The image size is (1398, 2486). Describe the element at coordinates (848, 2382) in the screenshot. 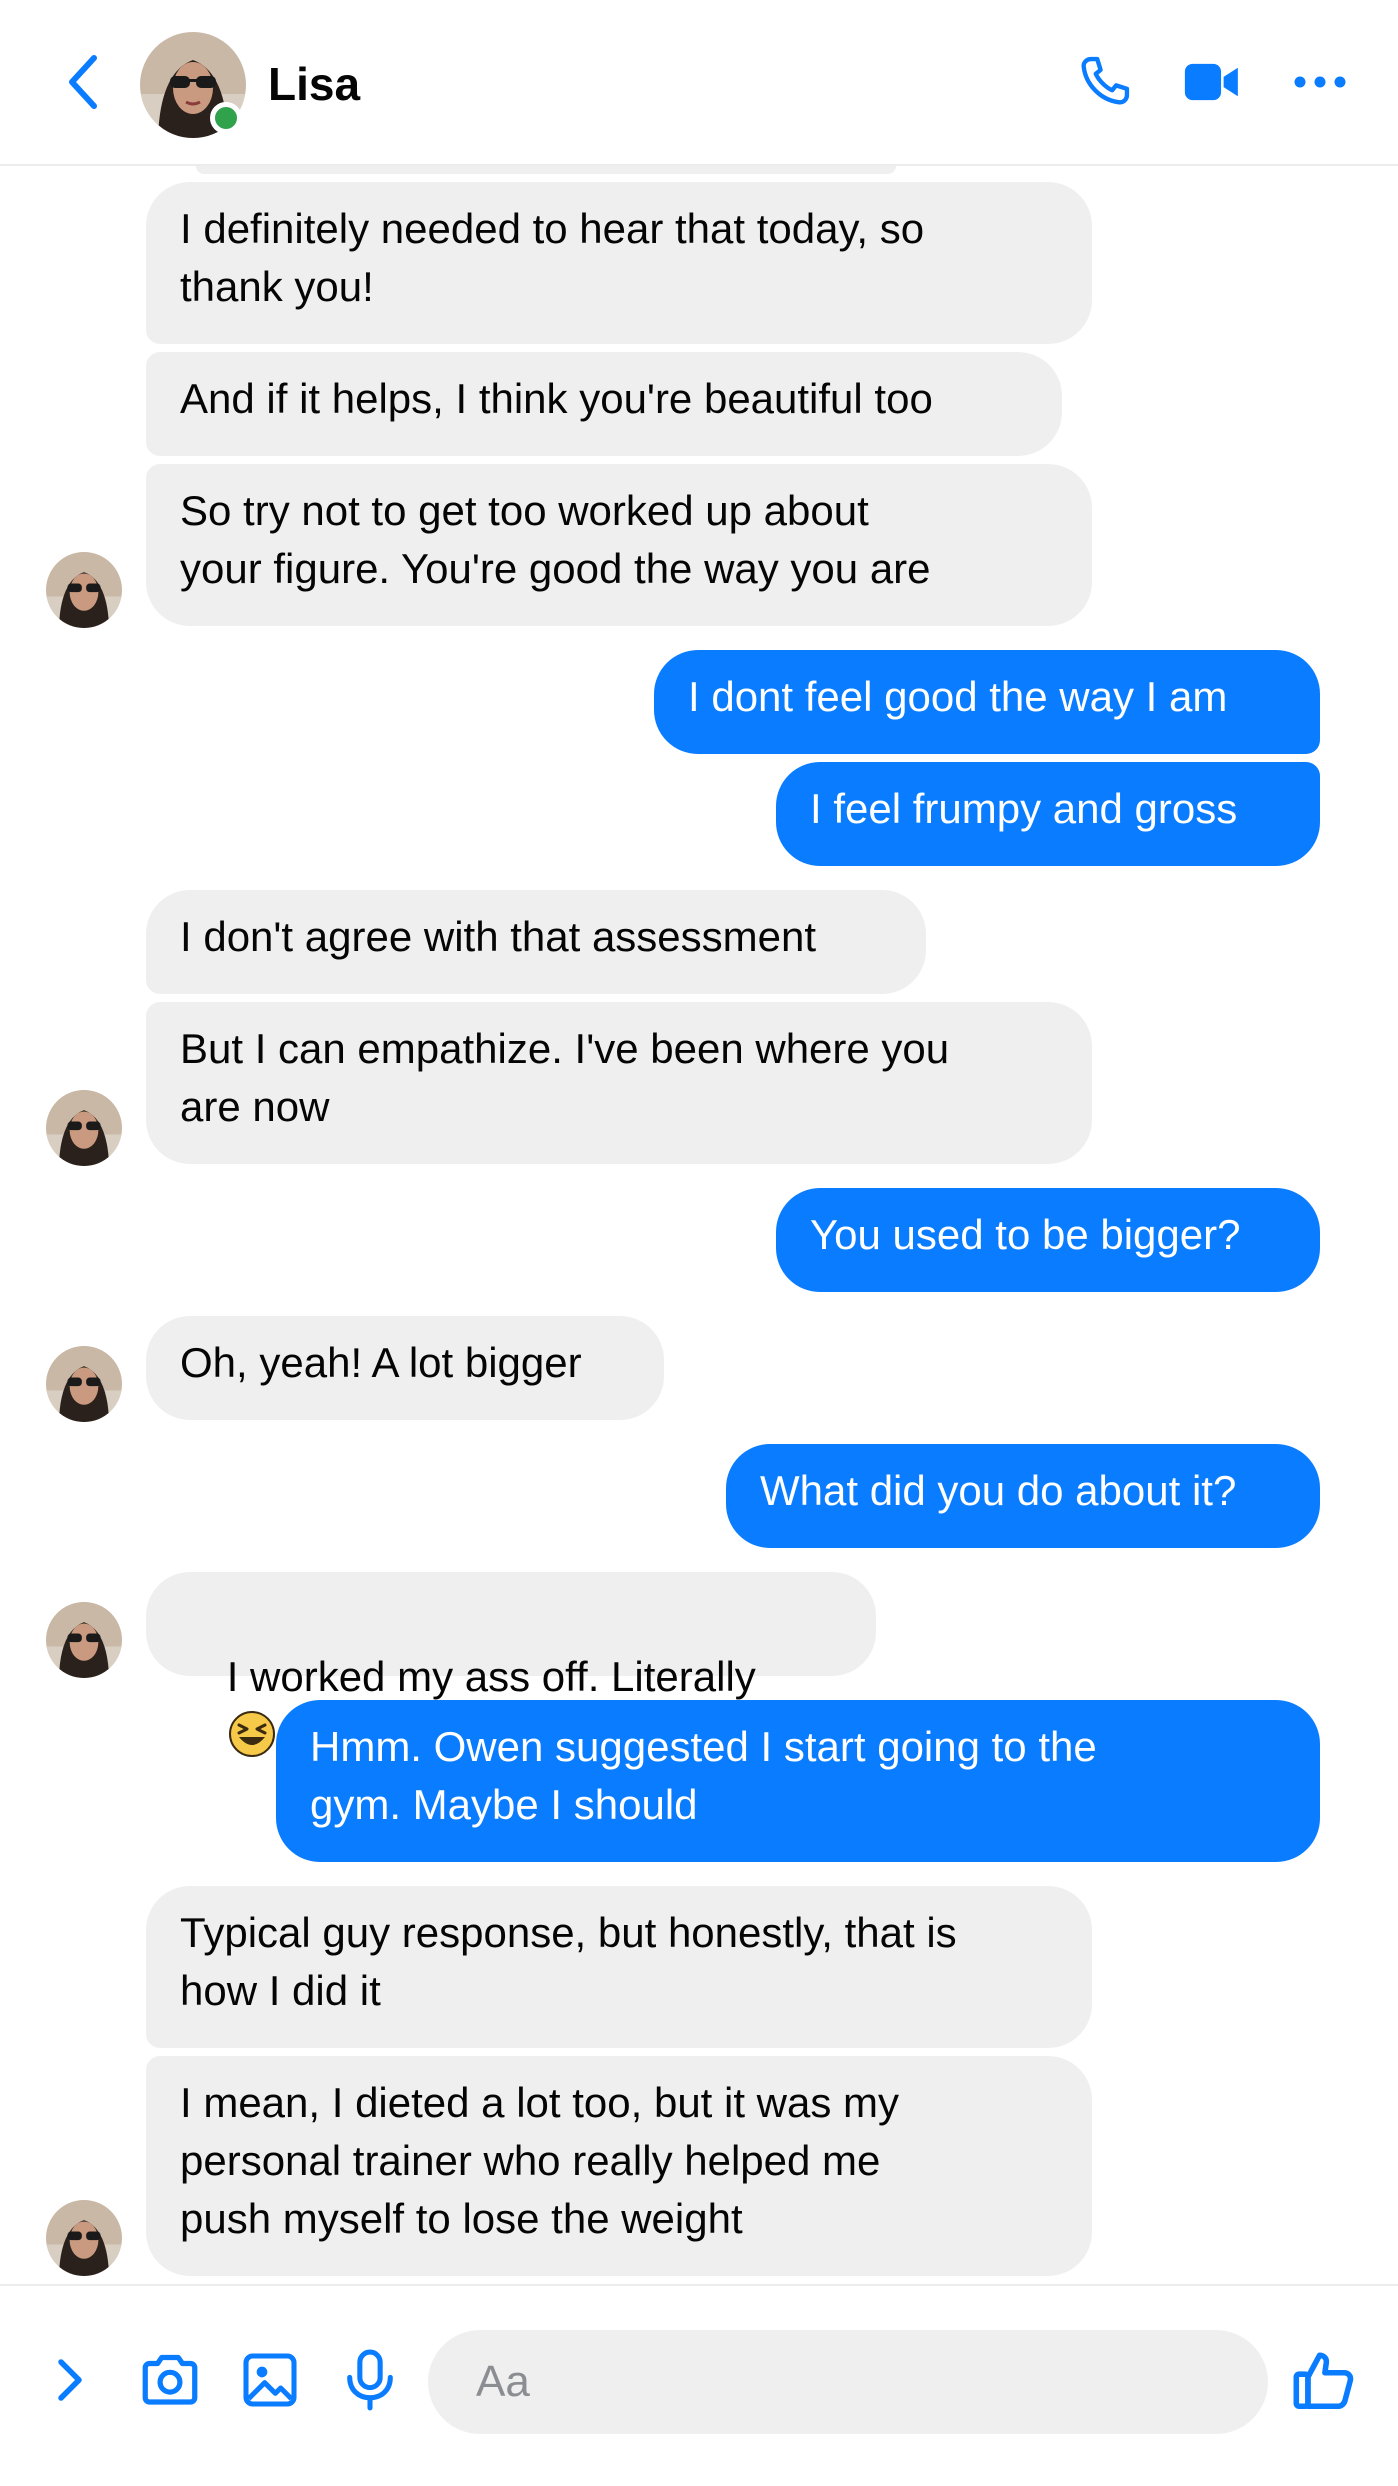

I see `message-input` at that location.